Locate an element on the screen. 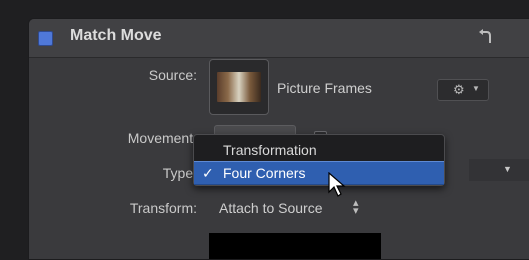 This screenshot has width=529, height=260. source-thumbnail-image is located at coordinates (239, 87).